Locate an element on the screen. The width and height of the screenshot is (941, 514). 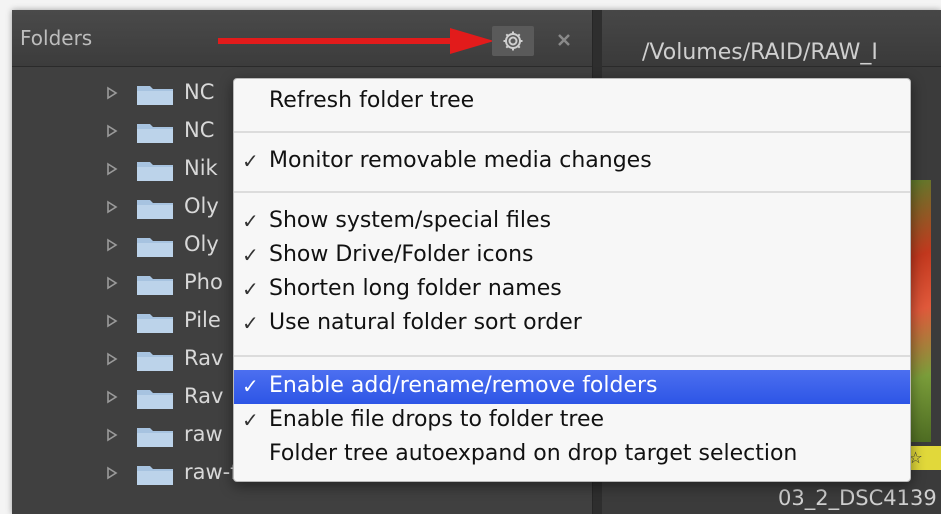
folders-header: Folders is located at coordinates (302, 38).